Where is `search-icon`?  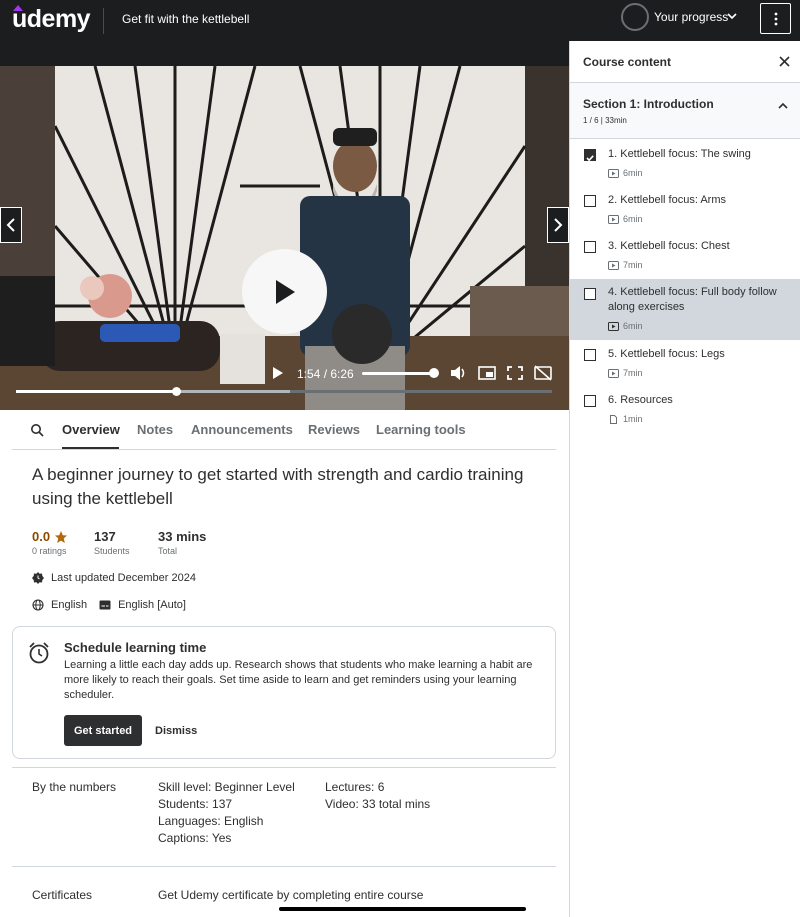
search-icon is located at coordinates (37, 430).